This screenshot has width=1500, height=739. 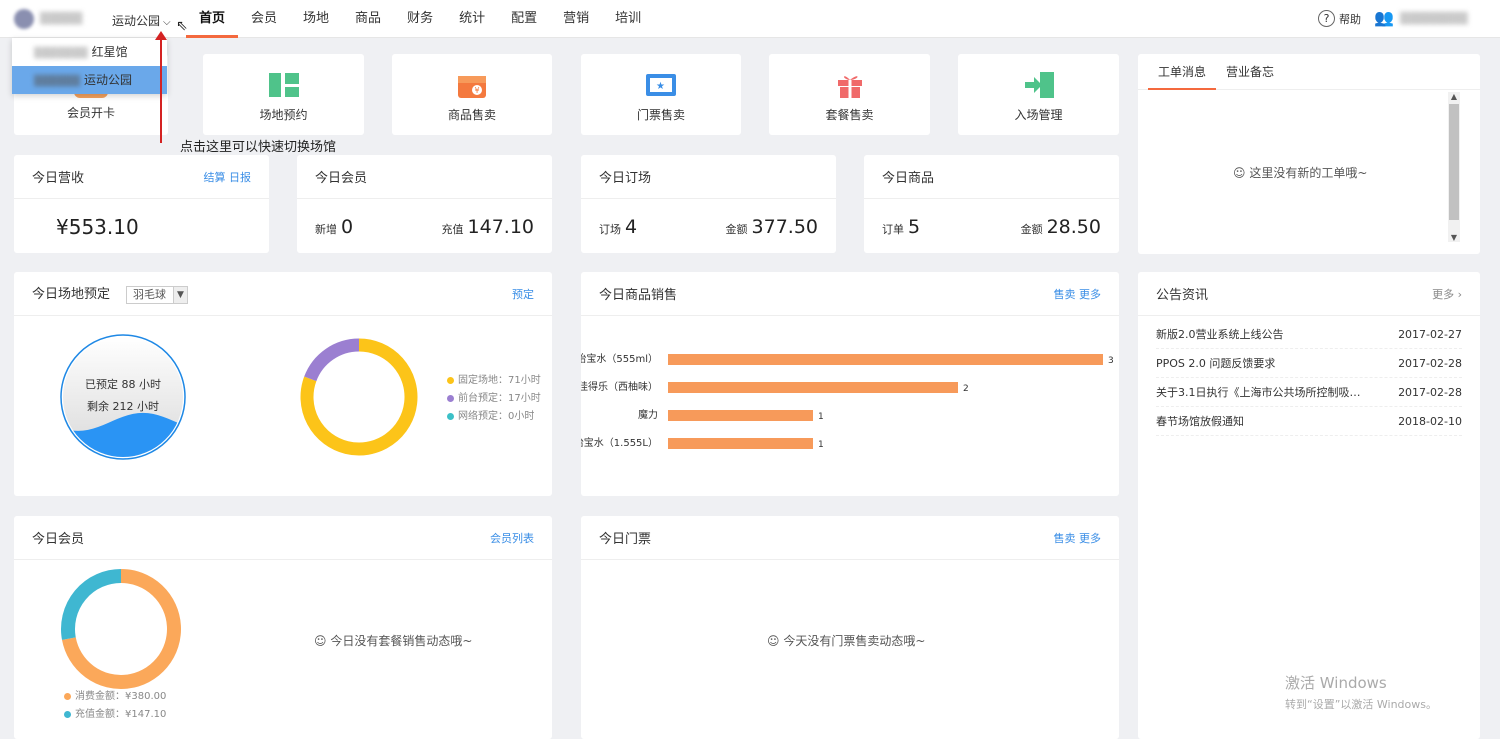 What do you see at coordinates (628, 19) in the screenshot?
I see `nav-training: 培训` at bounding box center [628, 19].